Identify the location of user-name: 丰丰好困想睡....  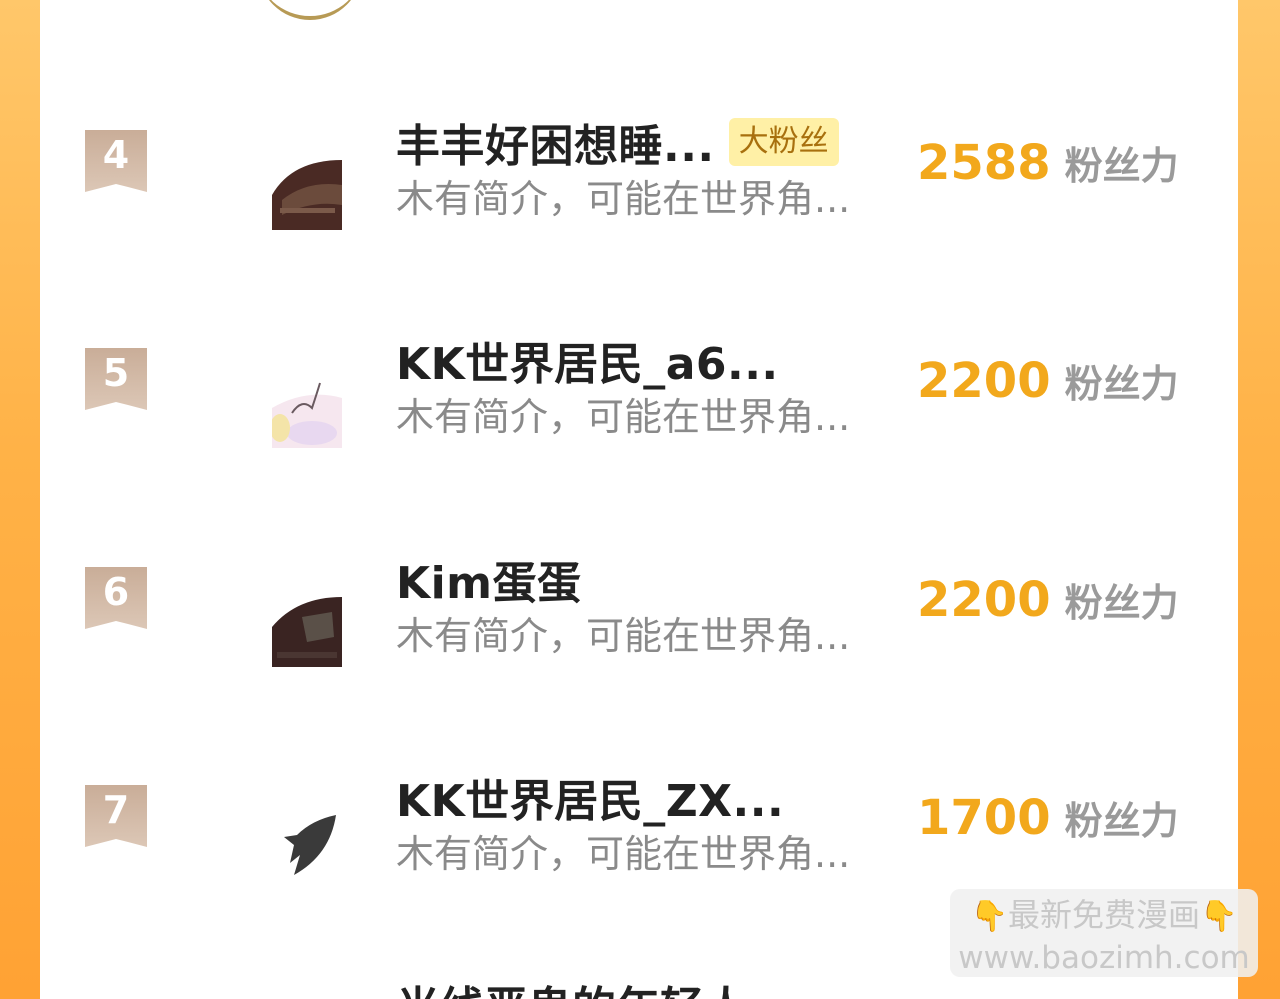
(555, 142).